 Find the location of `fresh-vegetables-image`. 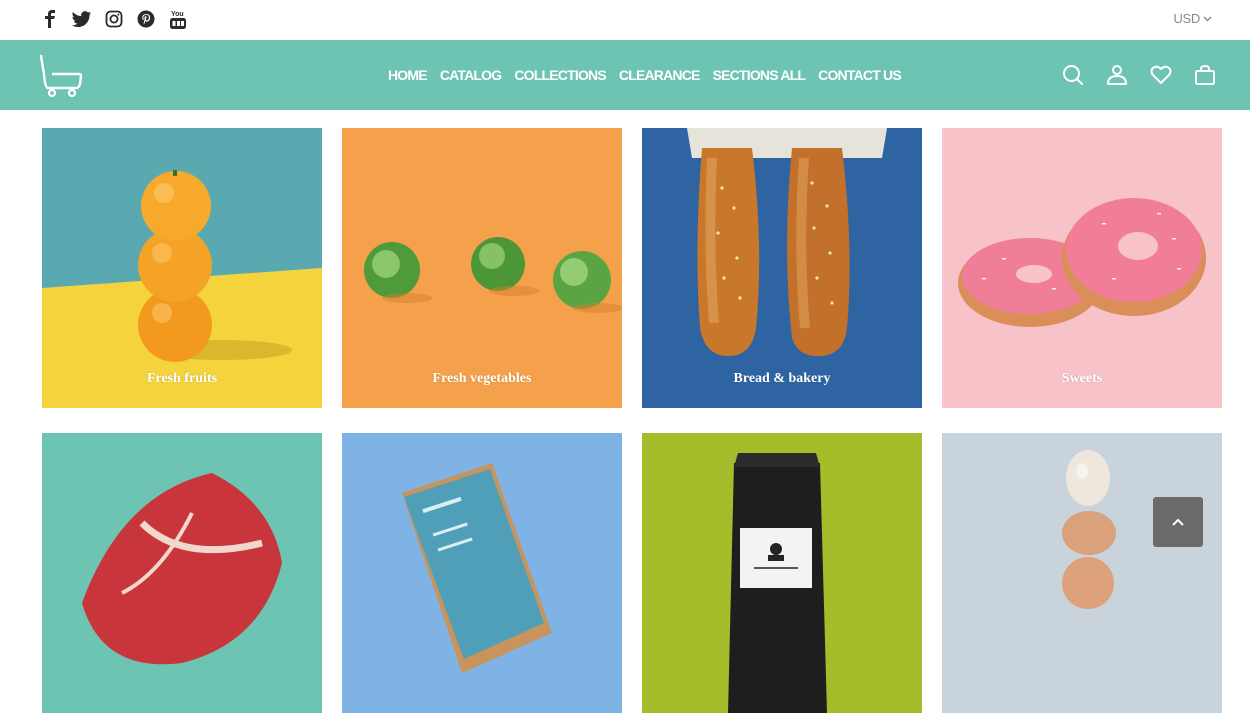

fresh-vegetables-image is located at coordinates (482, 268).